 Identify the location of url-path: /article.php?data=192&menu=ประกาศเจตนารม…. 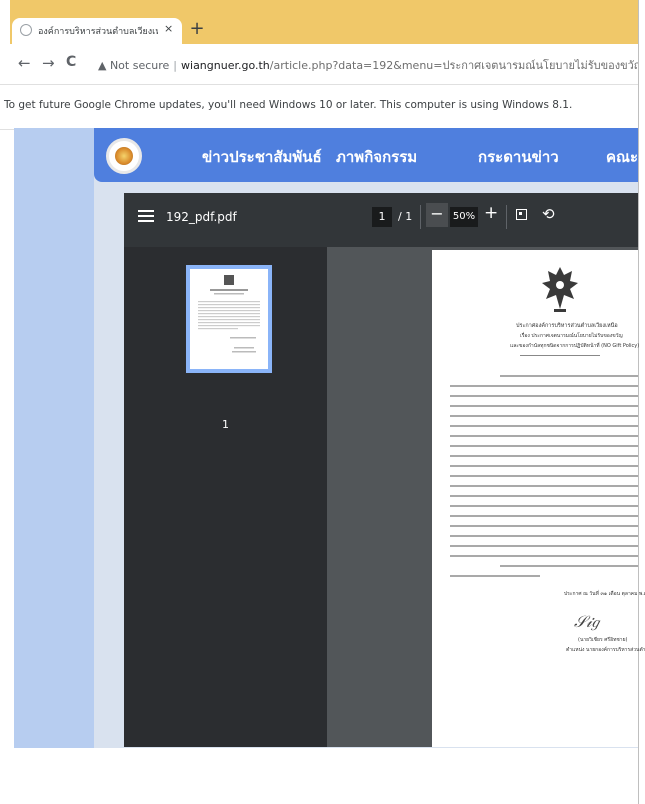
(453, 65).